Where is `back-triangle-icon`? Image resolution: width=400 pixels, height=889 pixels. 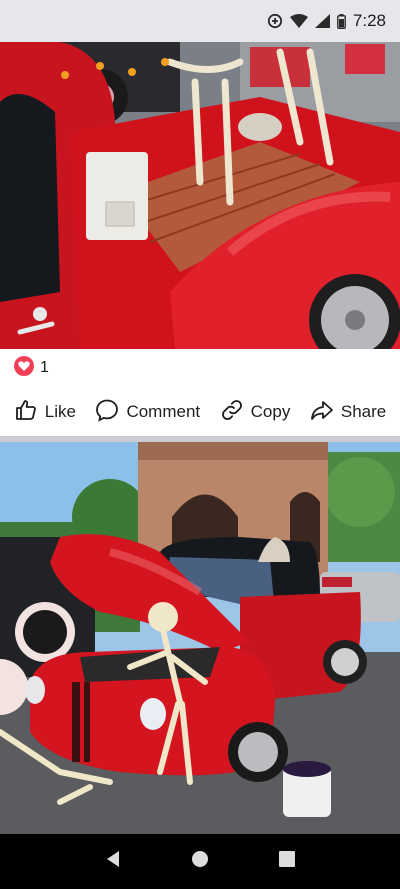 back-triangle-icon is located at coordinates (113, 861).